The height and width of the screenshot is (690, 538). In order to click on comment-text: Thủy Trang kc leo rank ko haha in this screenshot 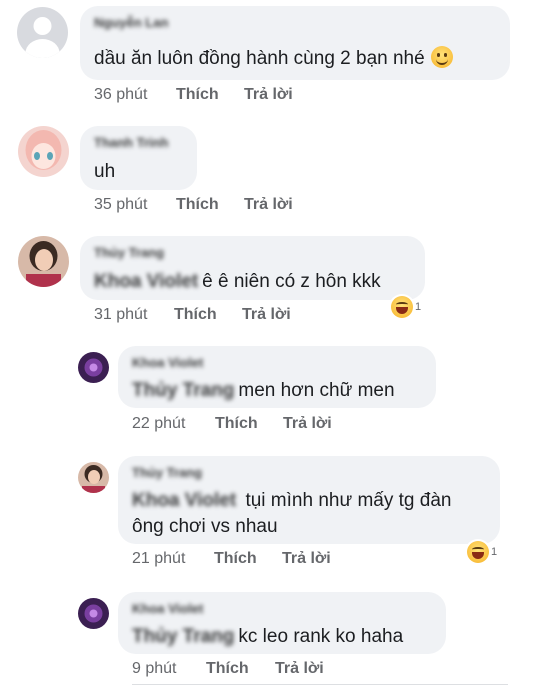, I will do `click(267, 636)`.